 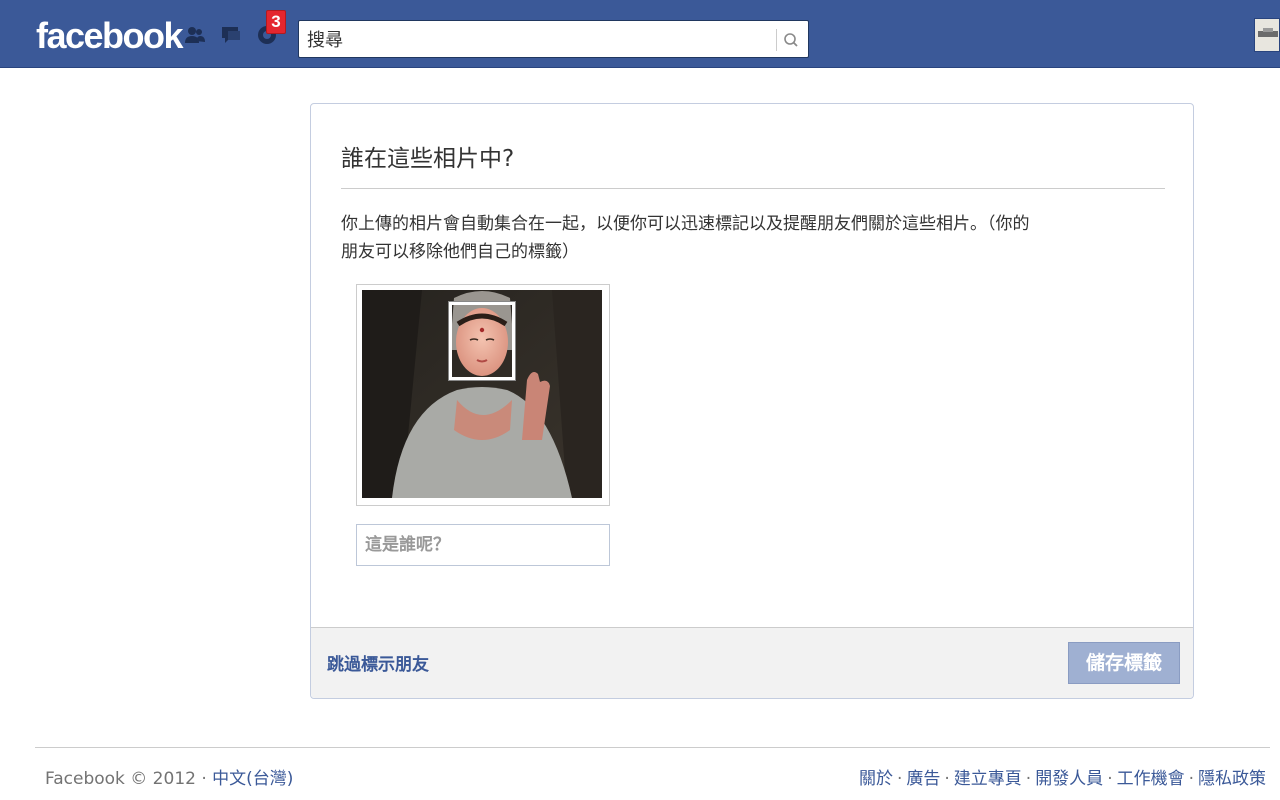 What do you see at coordinates (378, 665) in the screenshot?
I see `skip-tagging-link: 跳過標示朋友` at bounding box center [378, 665].